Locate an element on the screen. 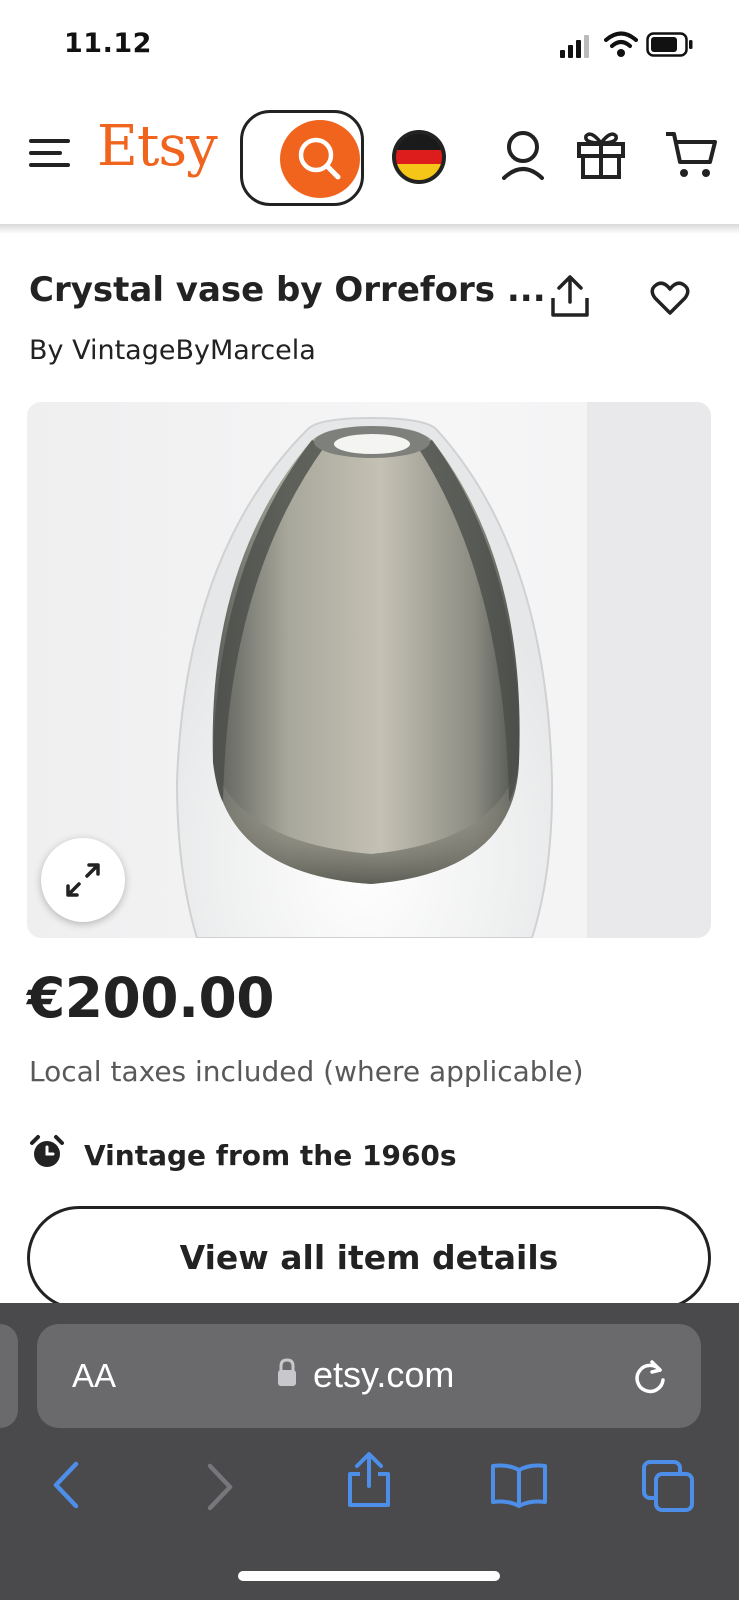 This screenshot has height=1600, width=739. header-divider is located at coordinates (369, 229).